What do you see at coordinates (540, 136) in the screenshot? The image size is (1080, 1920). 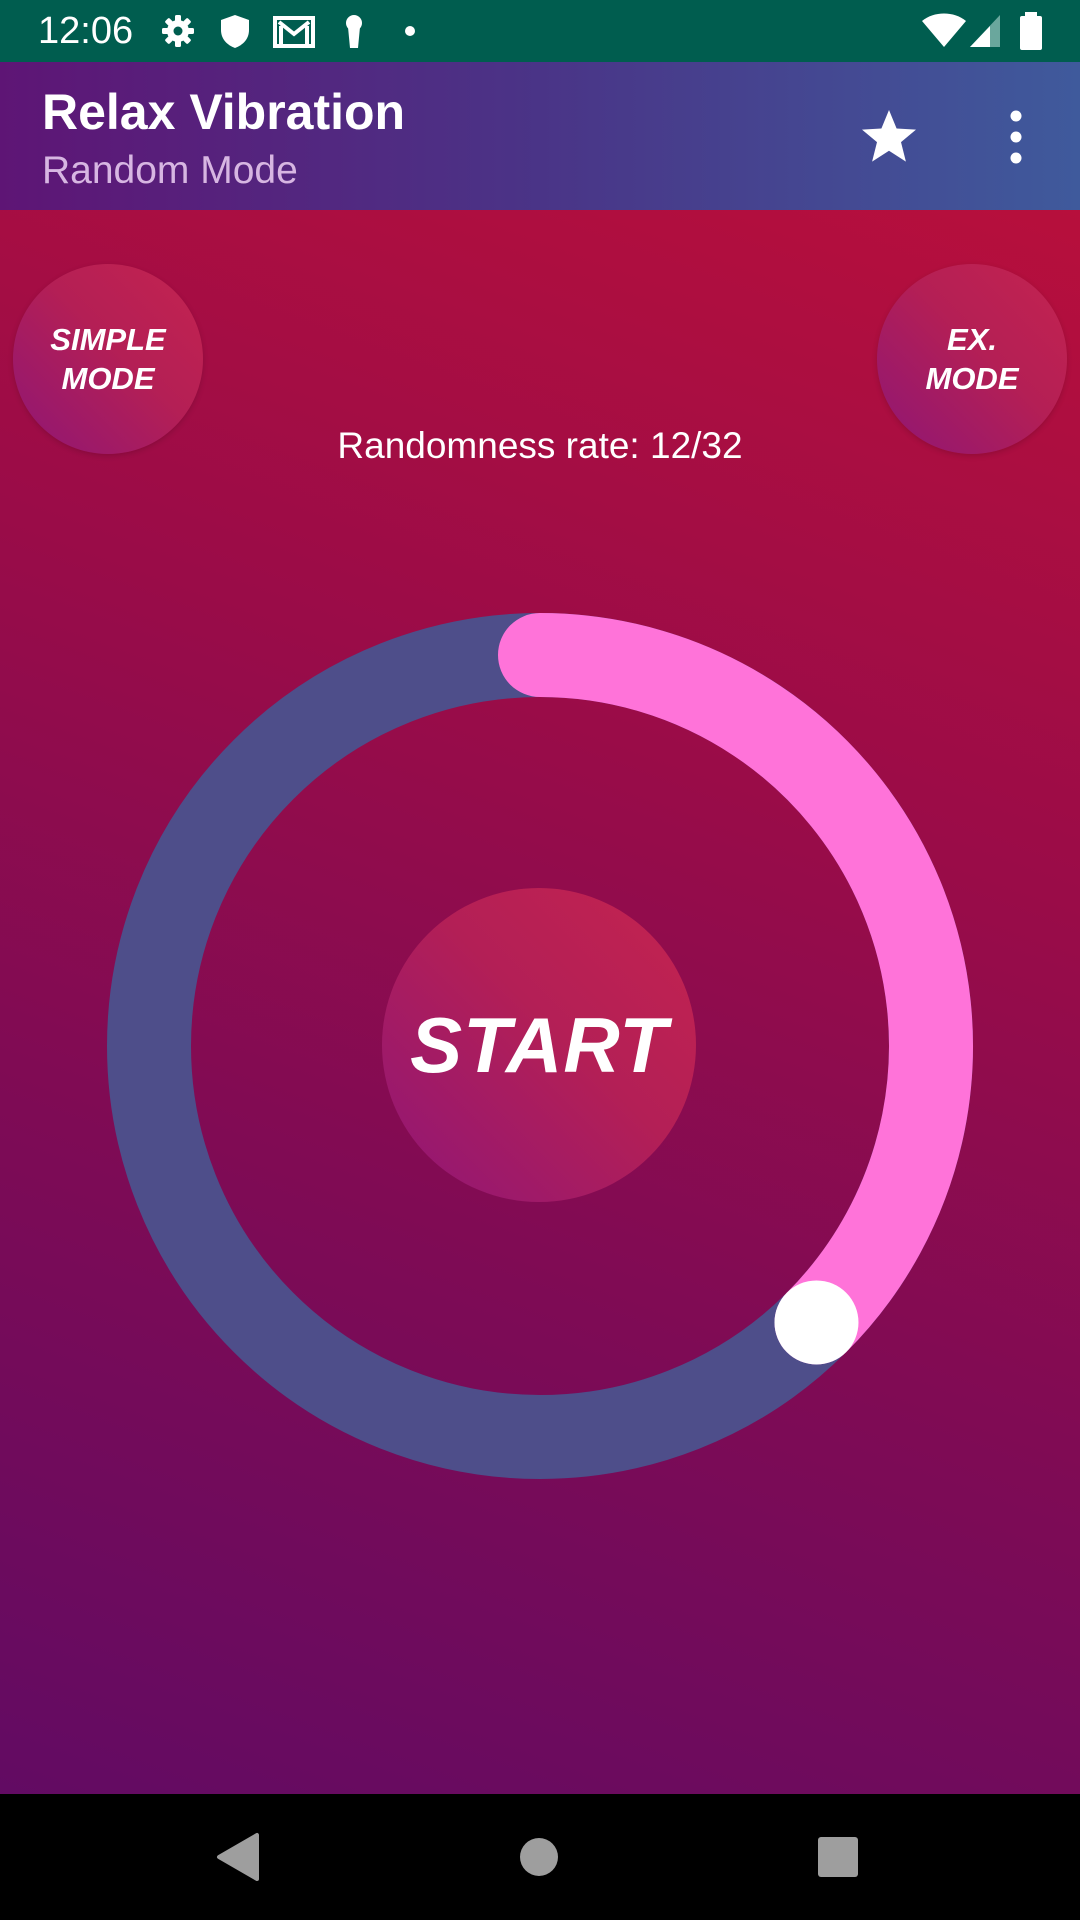 I see `app-bar: Relax Vibration Random Mode` at bounding box center [540, 136].